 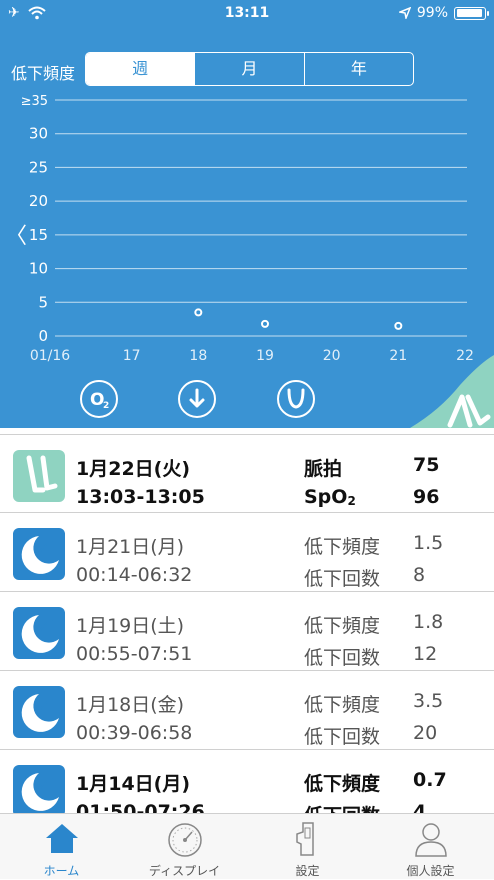 What do you see at coordinates (130, 705) in the screenshot?
I see `record-date: 1月18日(金)` at bounding box center [130, 705].